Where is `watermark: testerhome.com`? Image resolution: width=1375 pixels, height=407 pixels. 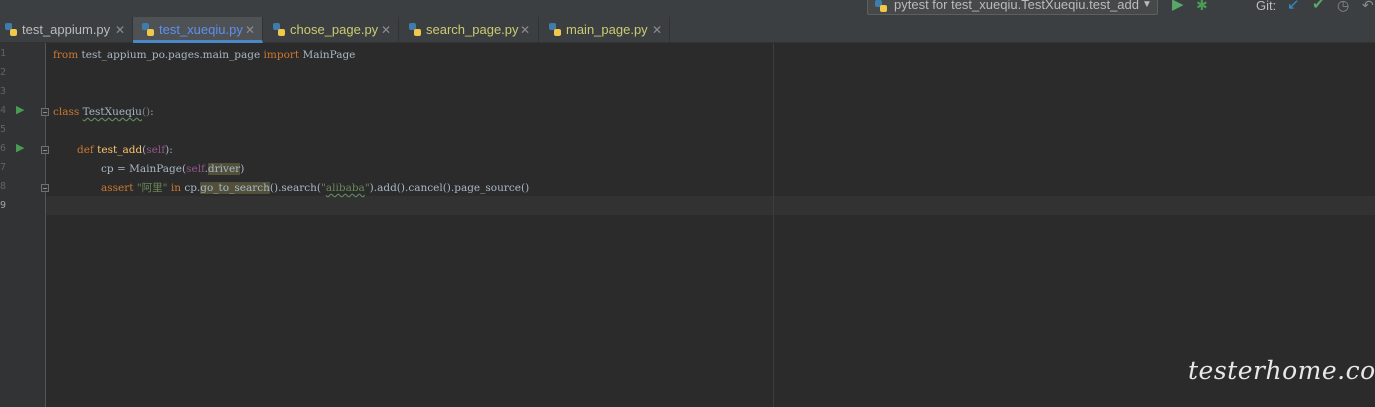
watermark: testerhome.com is located at coordinates (1281, 370).